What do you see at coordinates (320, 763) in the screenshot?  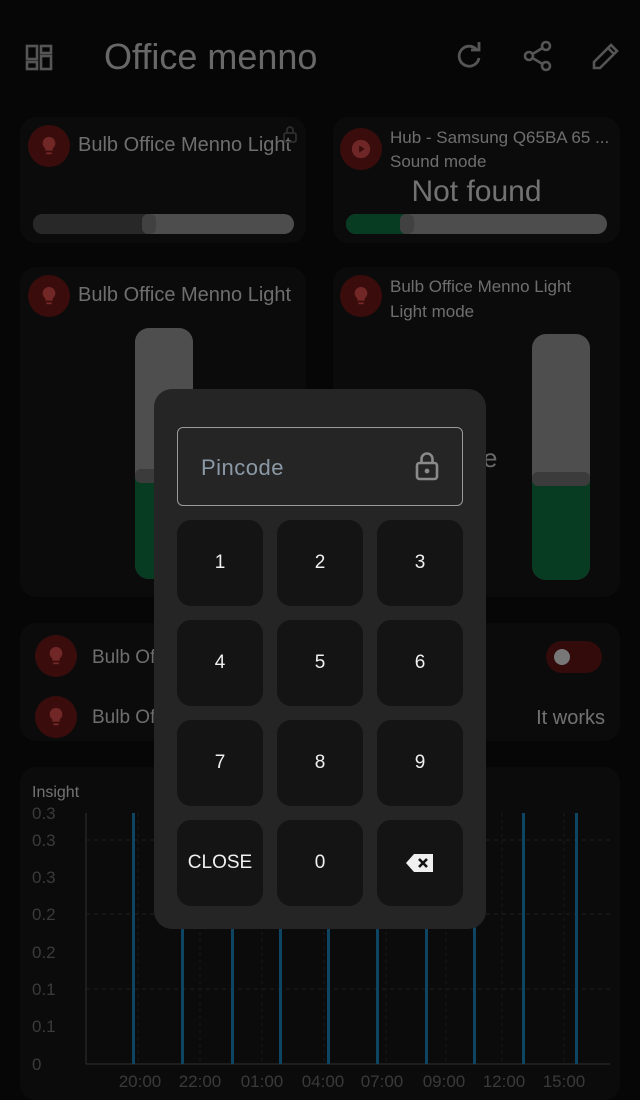 I see `key-8: 8` at bounding box center [320, 763].